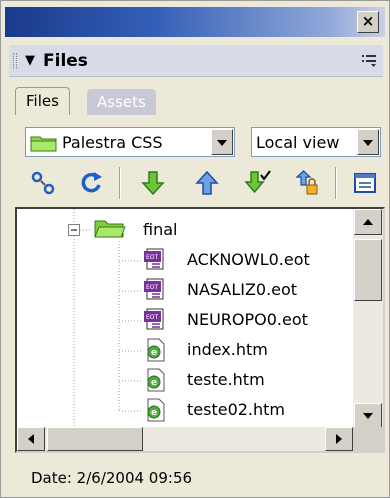 This screenshot has height=498, width=390. What do you see at coordinates (257, 183) in the screenshot?
I see `check-out-icon` at bounding box center [257, 183].